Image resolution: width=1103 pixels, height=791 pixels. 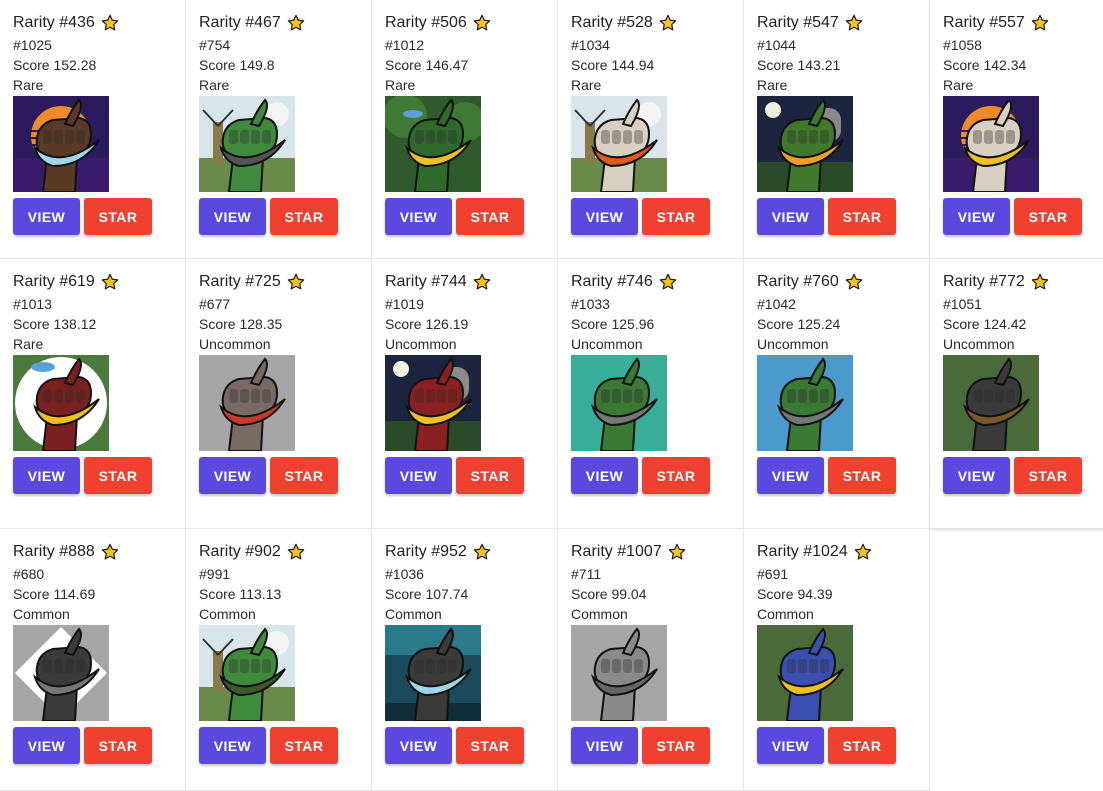 I want to click on rarity-rank: Rarity #744, so click(x=471, y=282).